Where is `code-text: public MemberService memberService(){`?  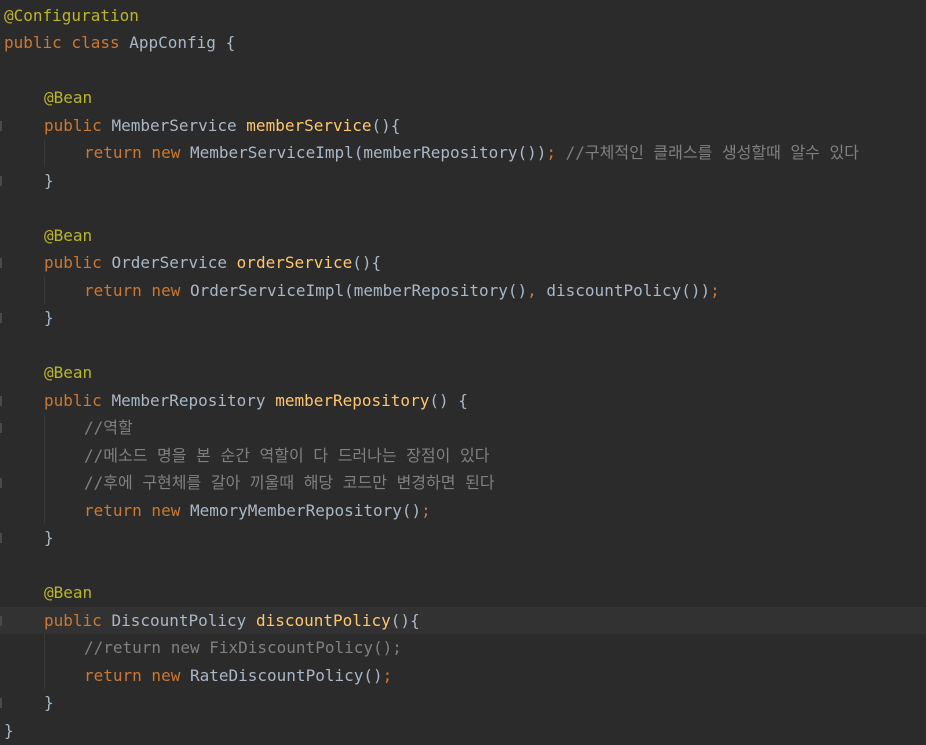
code-text: public MemberService memberService(){ is located at coordinates (222, 126).